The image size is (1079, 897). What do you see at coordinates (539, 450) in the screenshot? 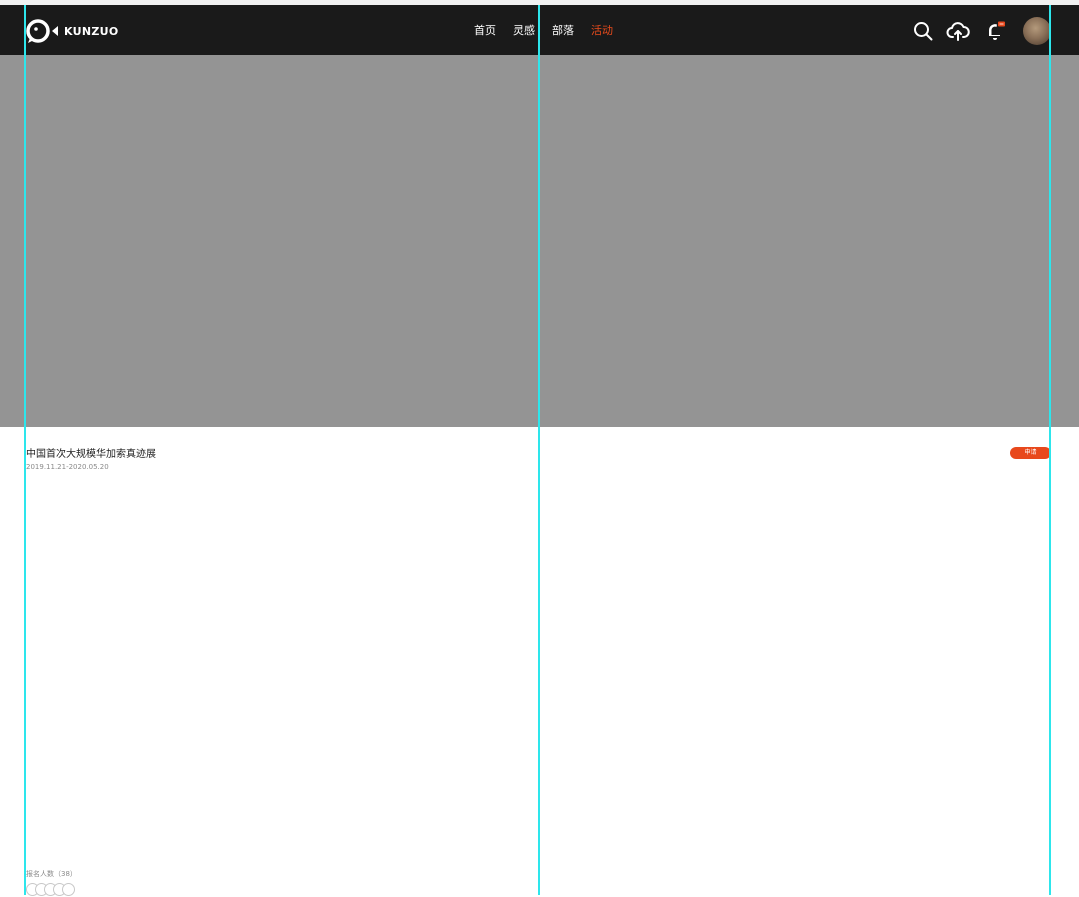
I see `layout-guide-center` at bounding box center [539, 450].